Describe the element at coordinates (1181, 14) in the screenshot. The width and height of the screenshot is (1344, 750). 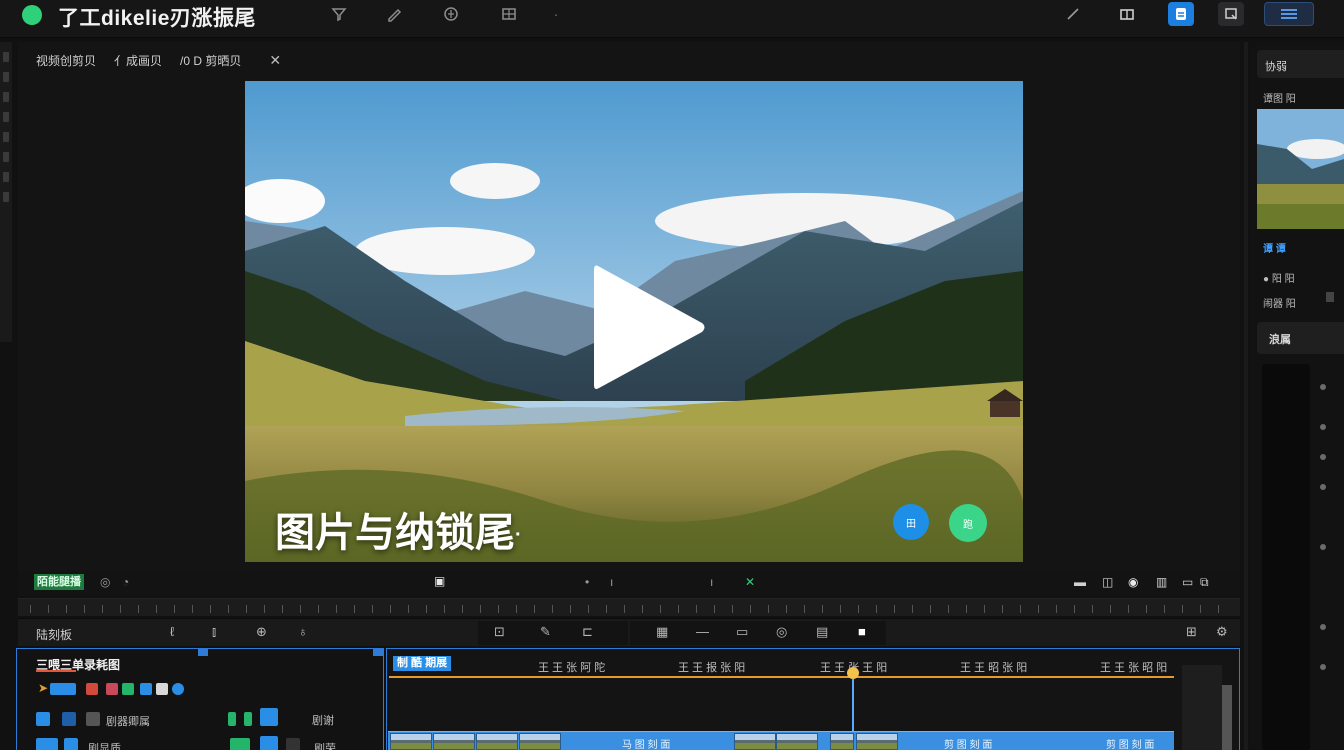
I see `doc-icon` at that location.